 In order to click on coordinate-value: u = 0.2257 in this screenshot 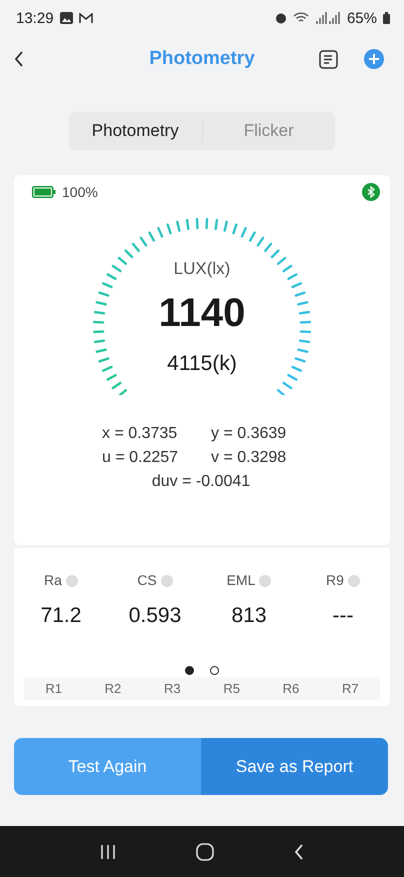, I will do `click(141, 458)`.